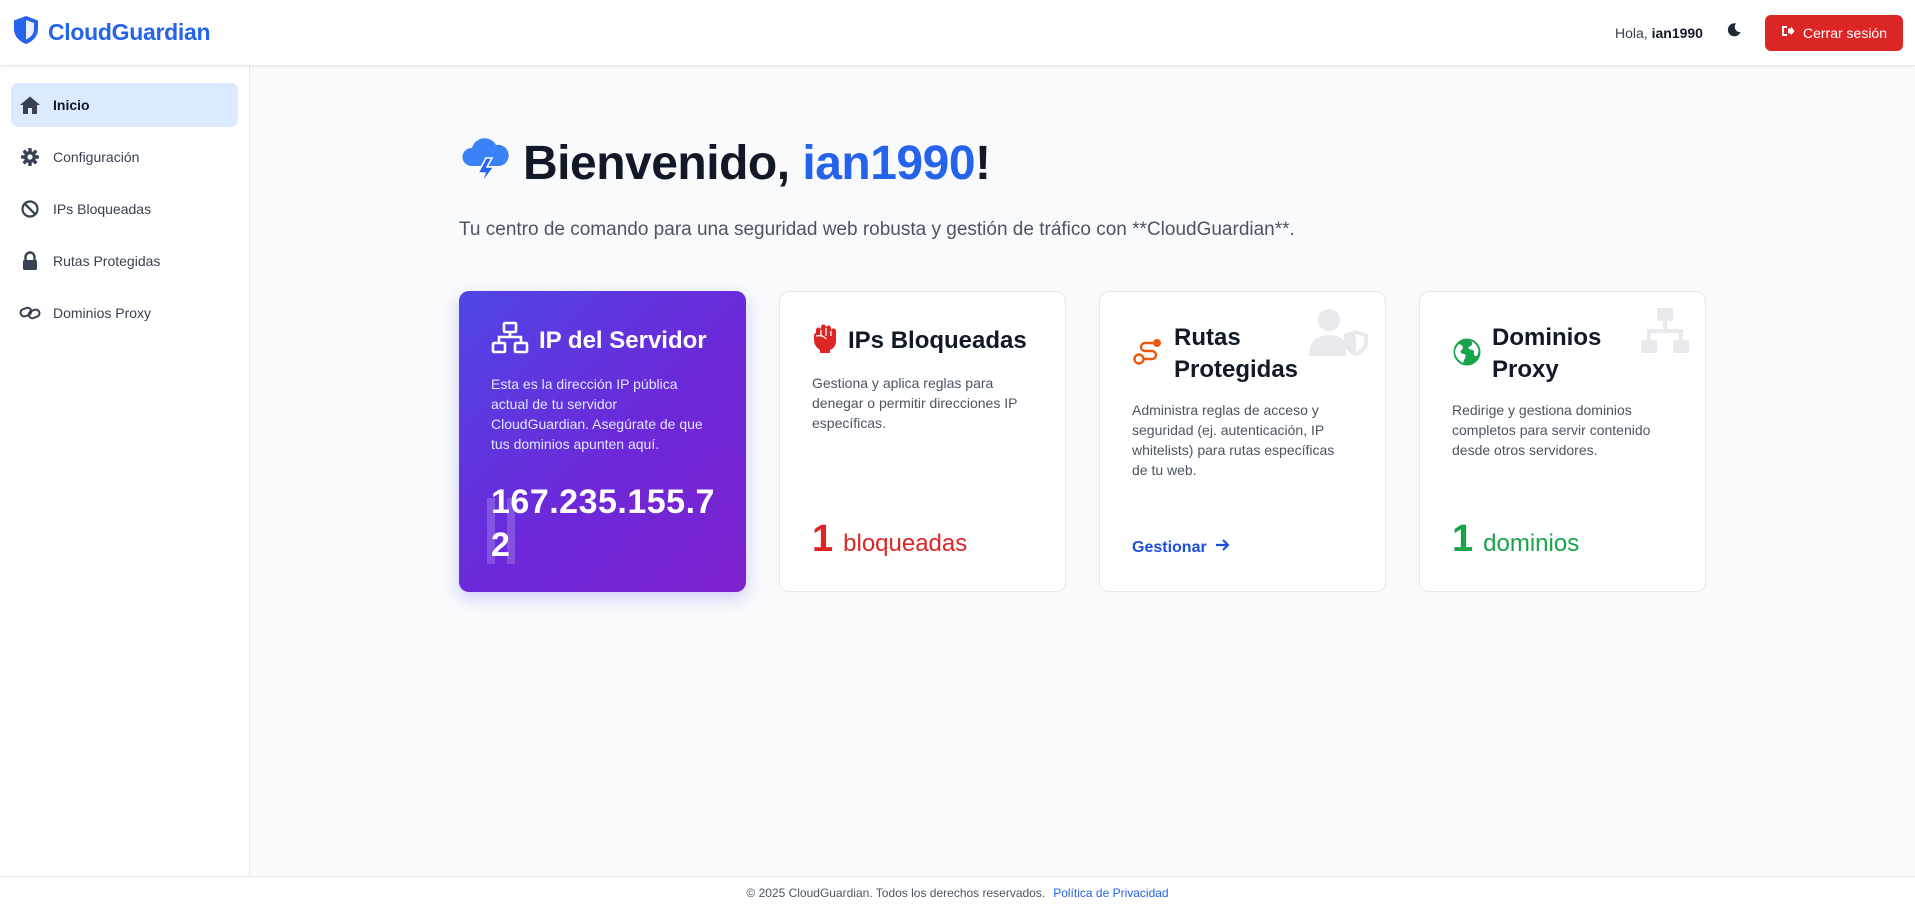 Image resolution: width=1915 pixels, height=909 pixels. What do you see at coordinates (30, 313) in the screenshot?
I see `link-icon` at bounding box center [30, 313].